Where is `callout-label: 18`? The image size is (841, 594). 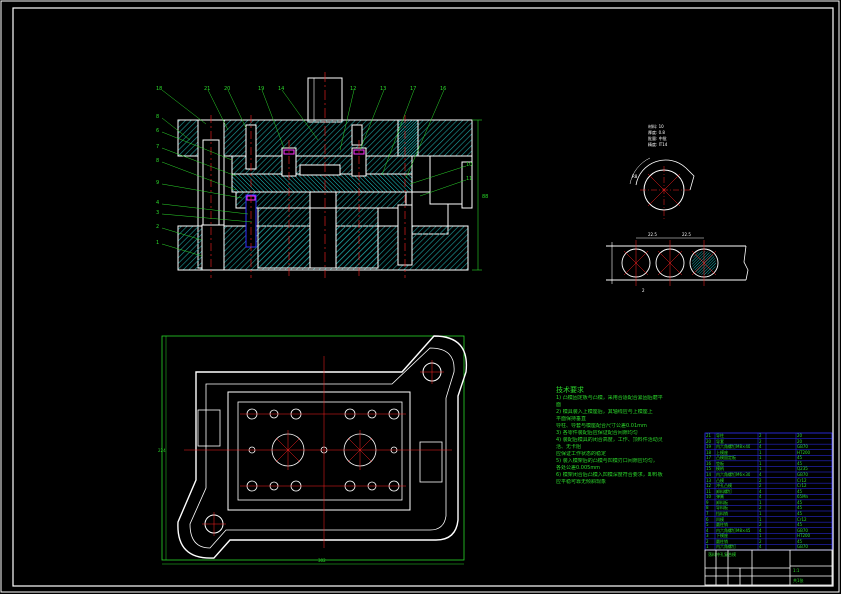
callout-label: 18 is located at coordinates (159, 89).